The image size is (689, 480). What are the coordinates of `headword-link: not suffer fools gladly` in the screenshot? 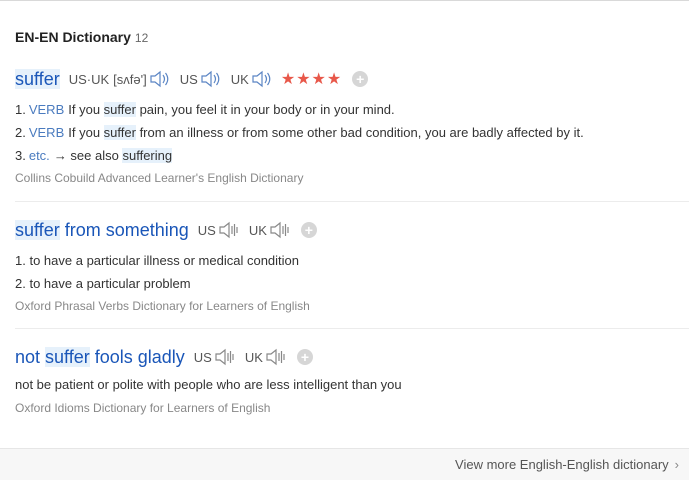 It's located at (100, 357).